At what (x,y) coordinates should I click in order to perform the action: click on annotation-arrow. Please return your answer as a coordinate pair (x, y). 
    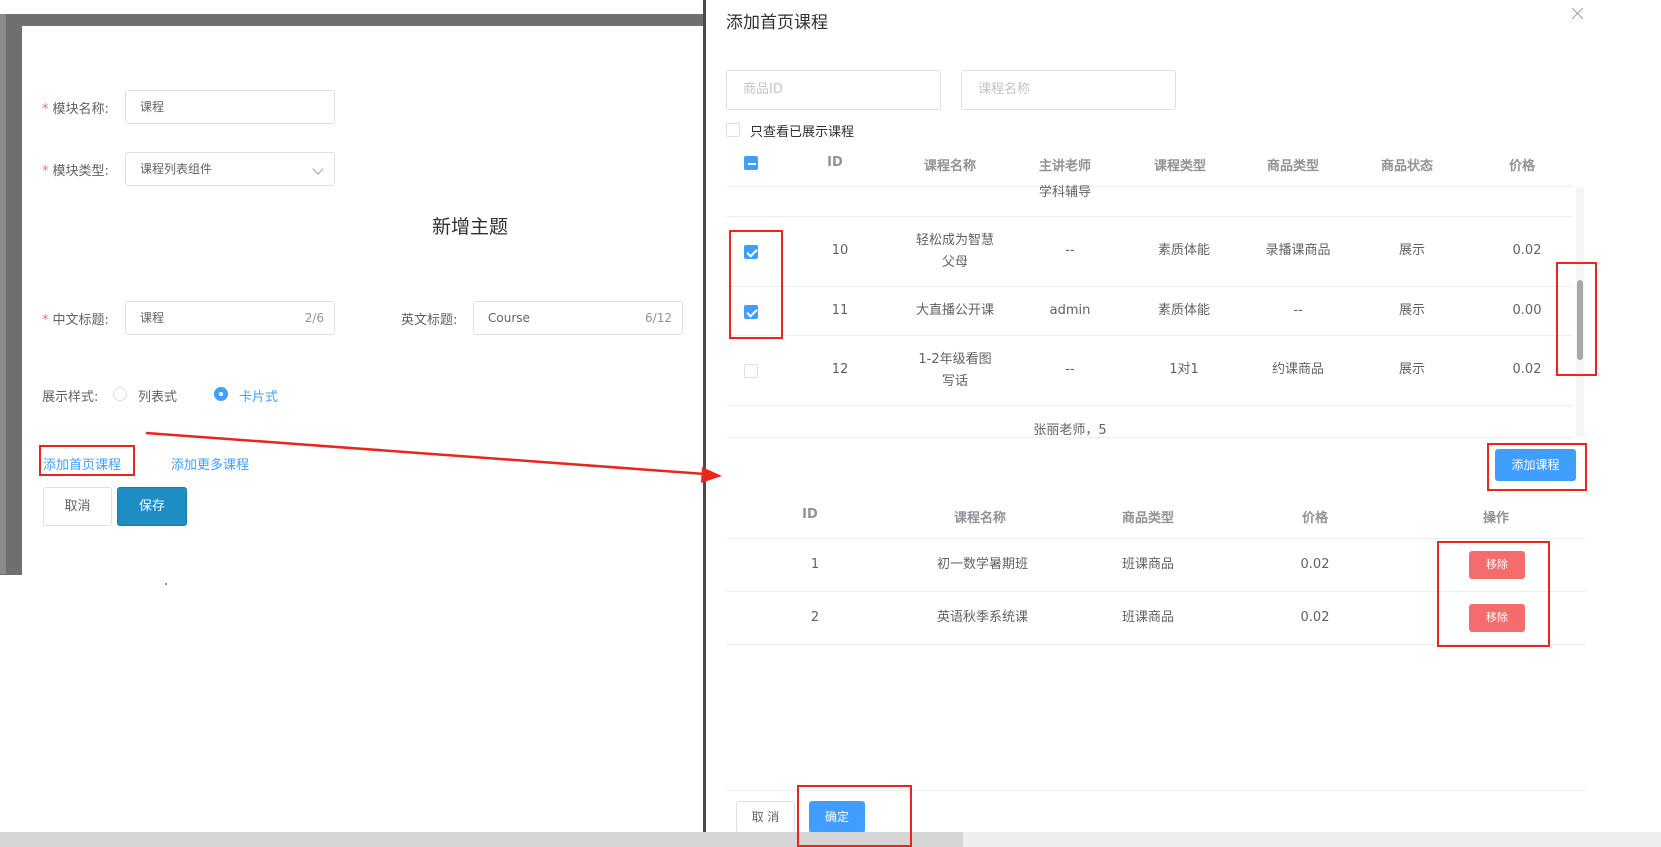
    Looking at the image, I should click on (433, 457).